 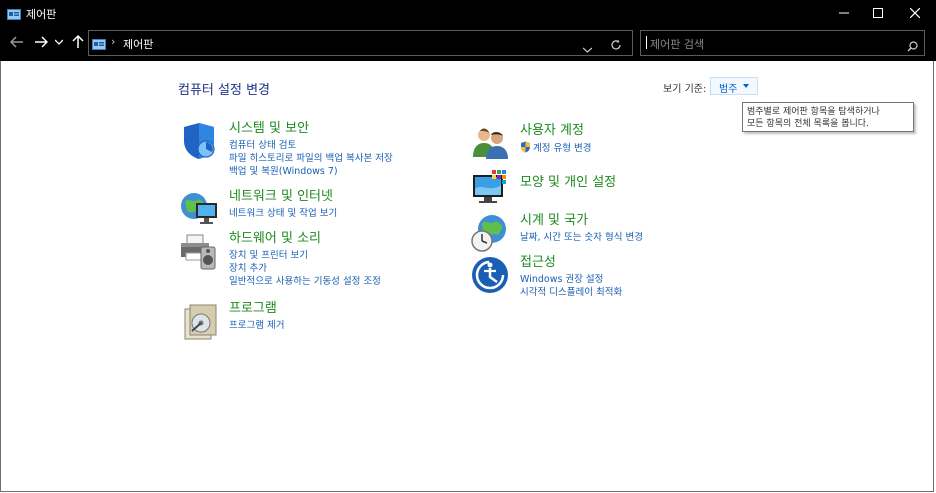 What do you see at coordinates (256, 309) in the screenshot?
I see `category-title: 프로그램` at bounding box center [256, 309].